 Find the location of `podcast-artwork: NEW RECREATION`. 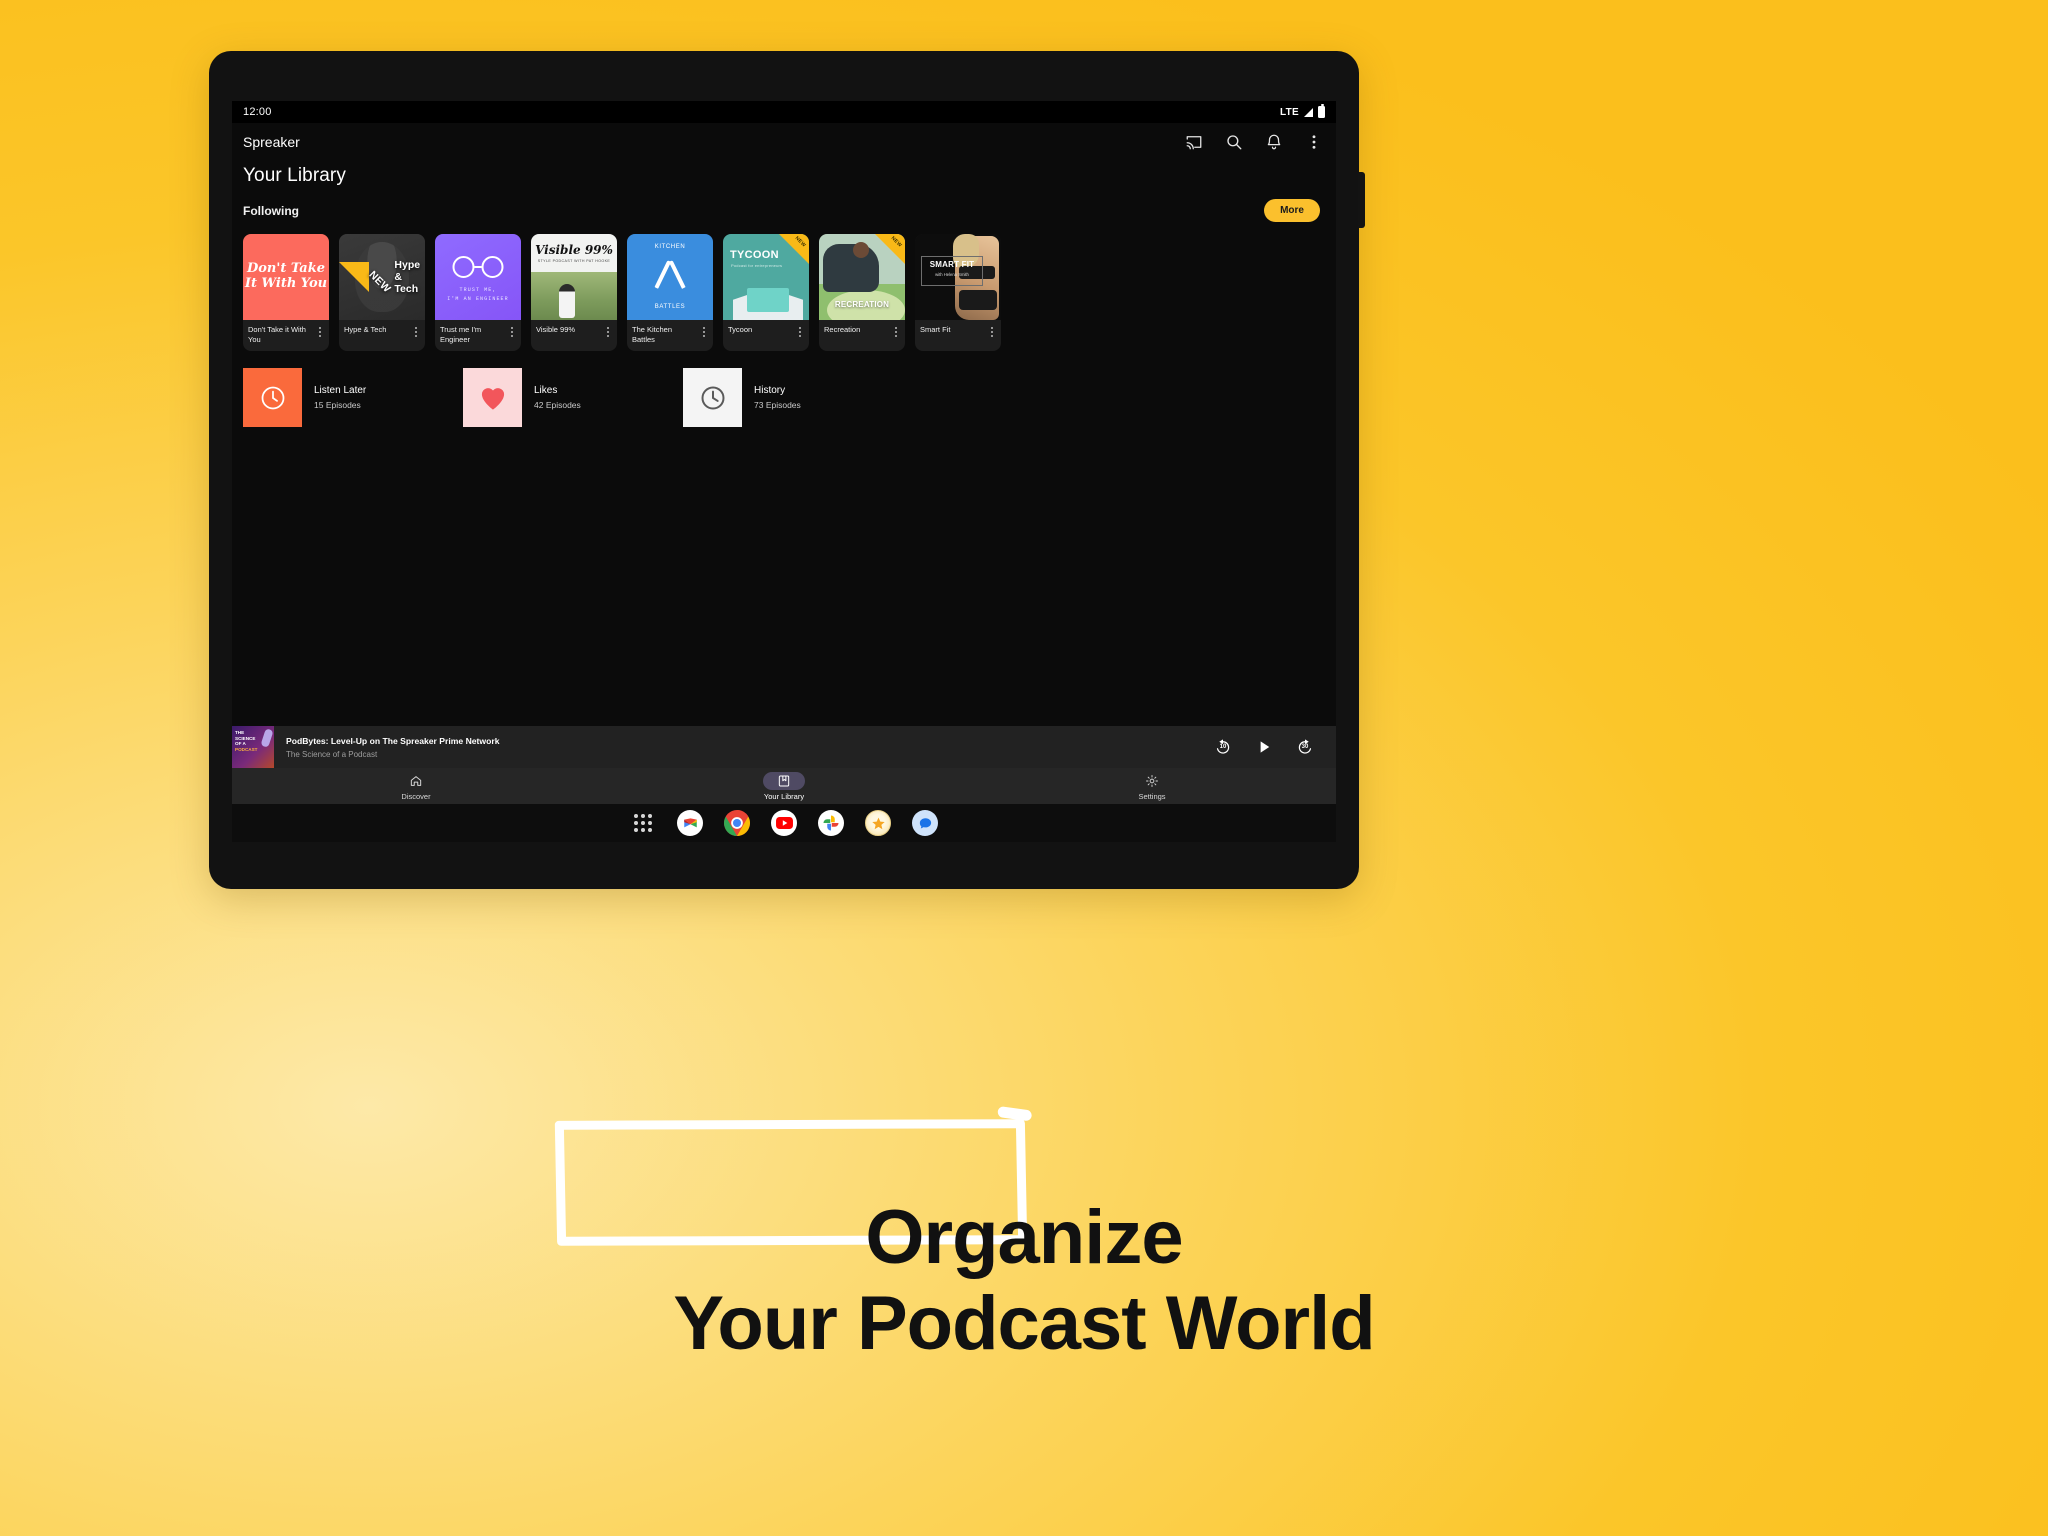

podcast-artwork: NEW RECREATION is located at coordinates (862, 277).